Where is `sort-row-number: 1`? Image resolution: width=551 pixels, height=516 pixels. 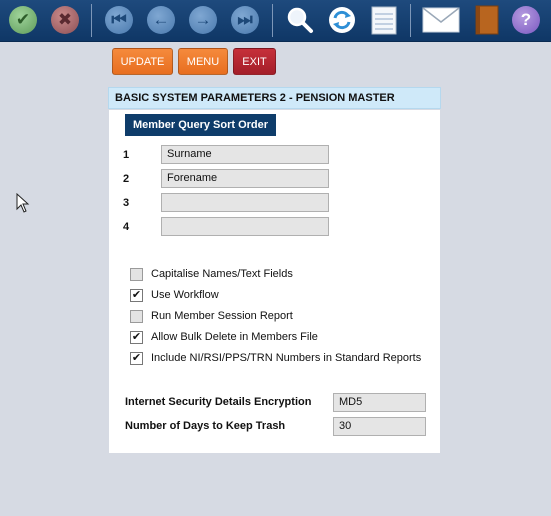
sort-row-number: 1 is located at coordinates (126, 155).